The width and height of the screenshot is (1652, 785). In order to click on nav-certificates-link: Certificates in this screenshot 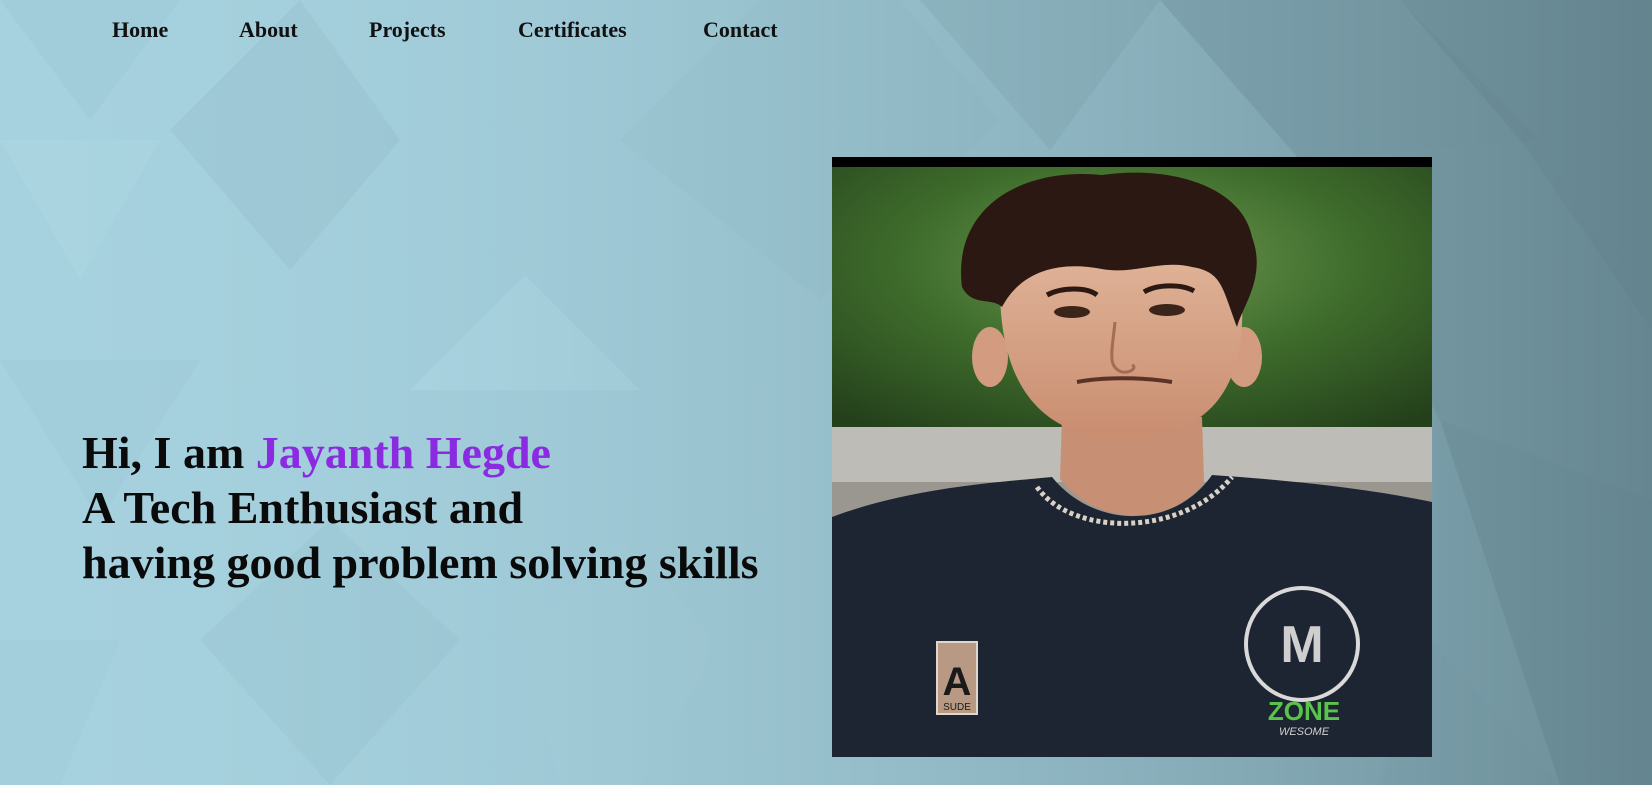, I will do `click(572, 30)`.